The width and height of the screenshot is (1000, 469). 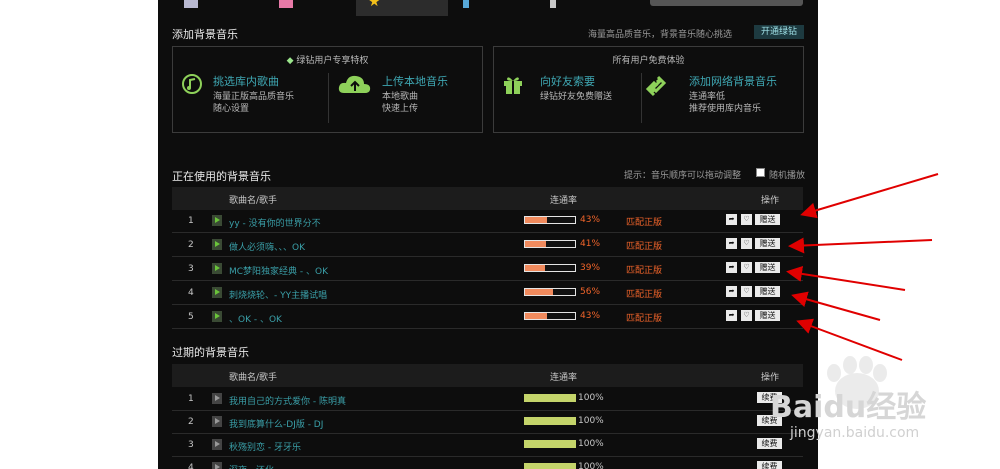 What do you see at coordinates (191, 445) in the screenshot?
I see `row-number: 3` at bounding box center [191, 445].